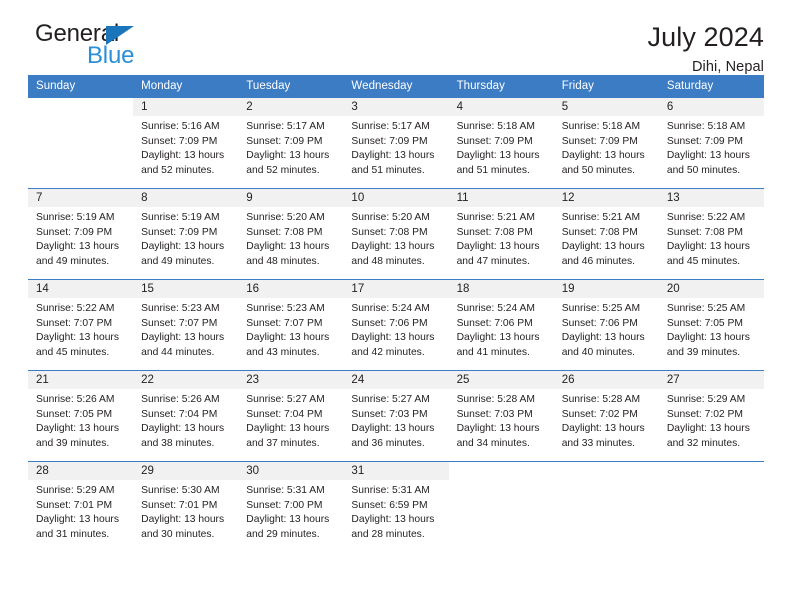 The image size is (792, 612). Describe the element at coordinates (498, 436) in the screenshot. I see `daylight-text: Daylight: 13 hours and 34 minutes.` at that location.